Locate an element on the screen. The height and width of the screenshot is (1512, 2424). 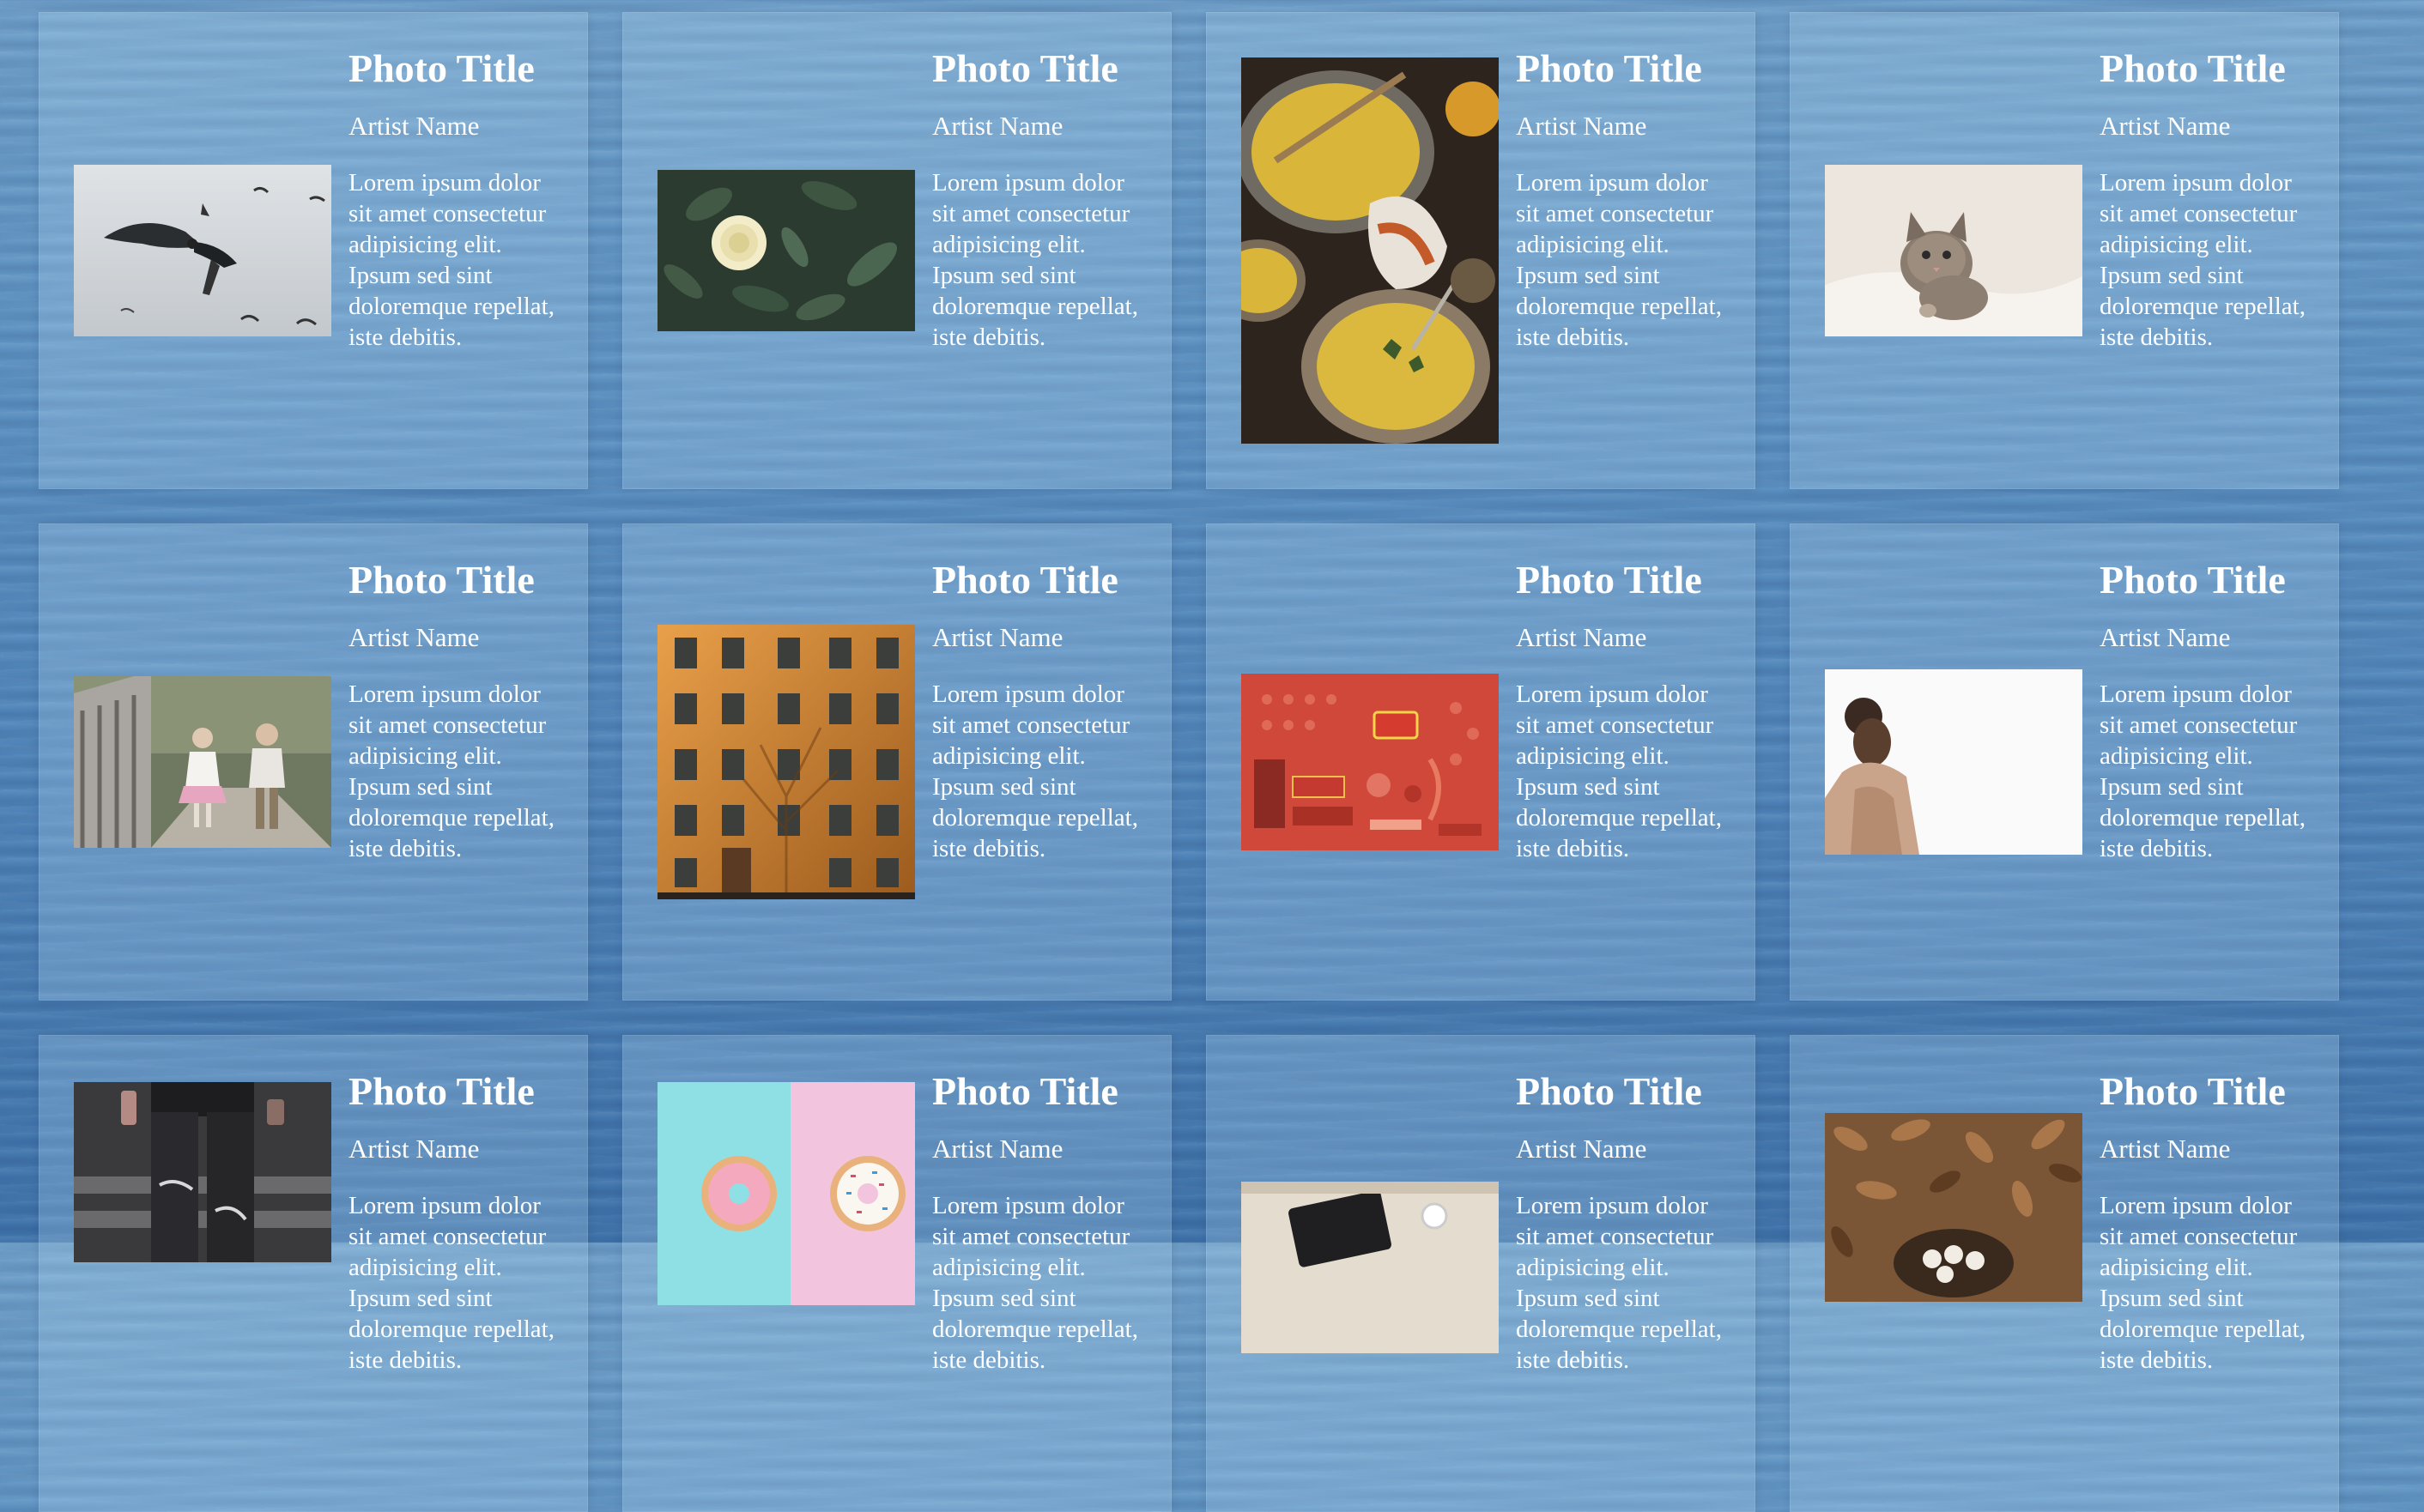
kitten-photo-icon is located at coordinates (1953, 250).